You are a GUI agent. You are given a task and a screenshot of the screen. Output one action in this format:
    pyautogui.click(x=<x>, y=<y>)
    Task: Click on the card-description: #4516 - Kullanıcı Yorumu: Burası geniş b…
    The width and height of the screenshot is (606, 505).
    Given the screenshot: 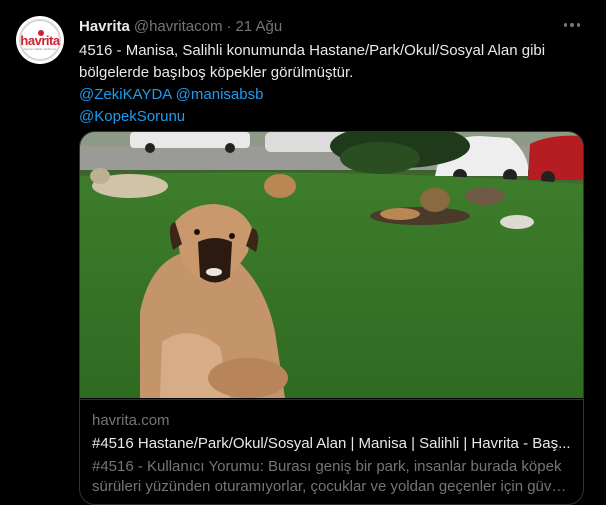 What is the action you would take?
    pyautogui.click(x=332, y=477)
    